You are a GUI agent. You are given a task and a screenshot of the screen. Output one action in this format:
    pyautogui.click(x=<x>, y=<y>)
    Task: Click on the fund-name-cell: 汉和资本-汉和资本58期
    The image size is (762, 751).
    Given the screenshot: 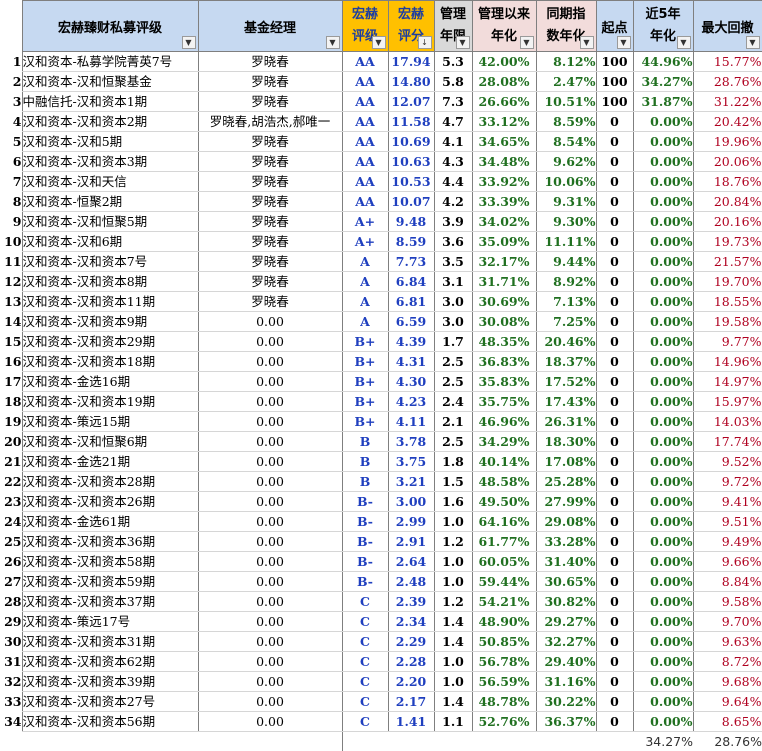 What is the action you would take?
    pyautogui.click(x=110, y=562)
    